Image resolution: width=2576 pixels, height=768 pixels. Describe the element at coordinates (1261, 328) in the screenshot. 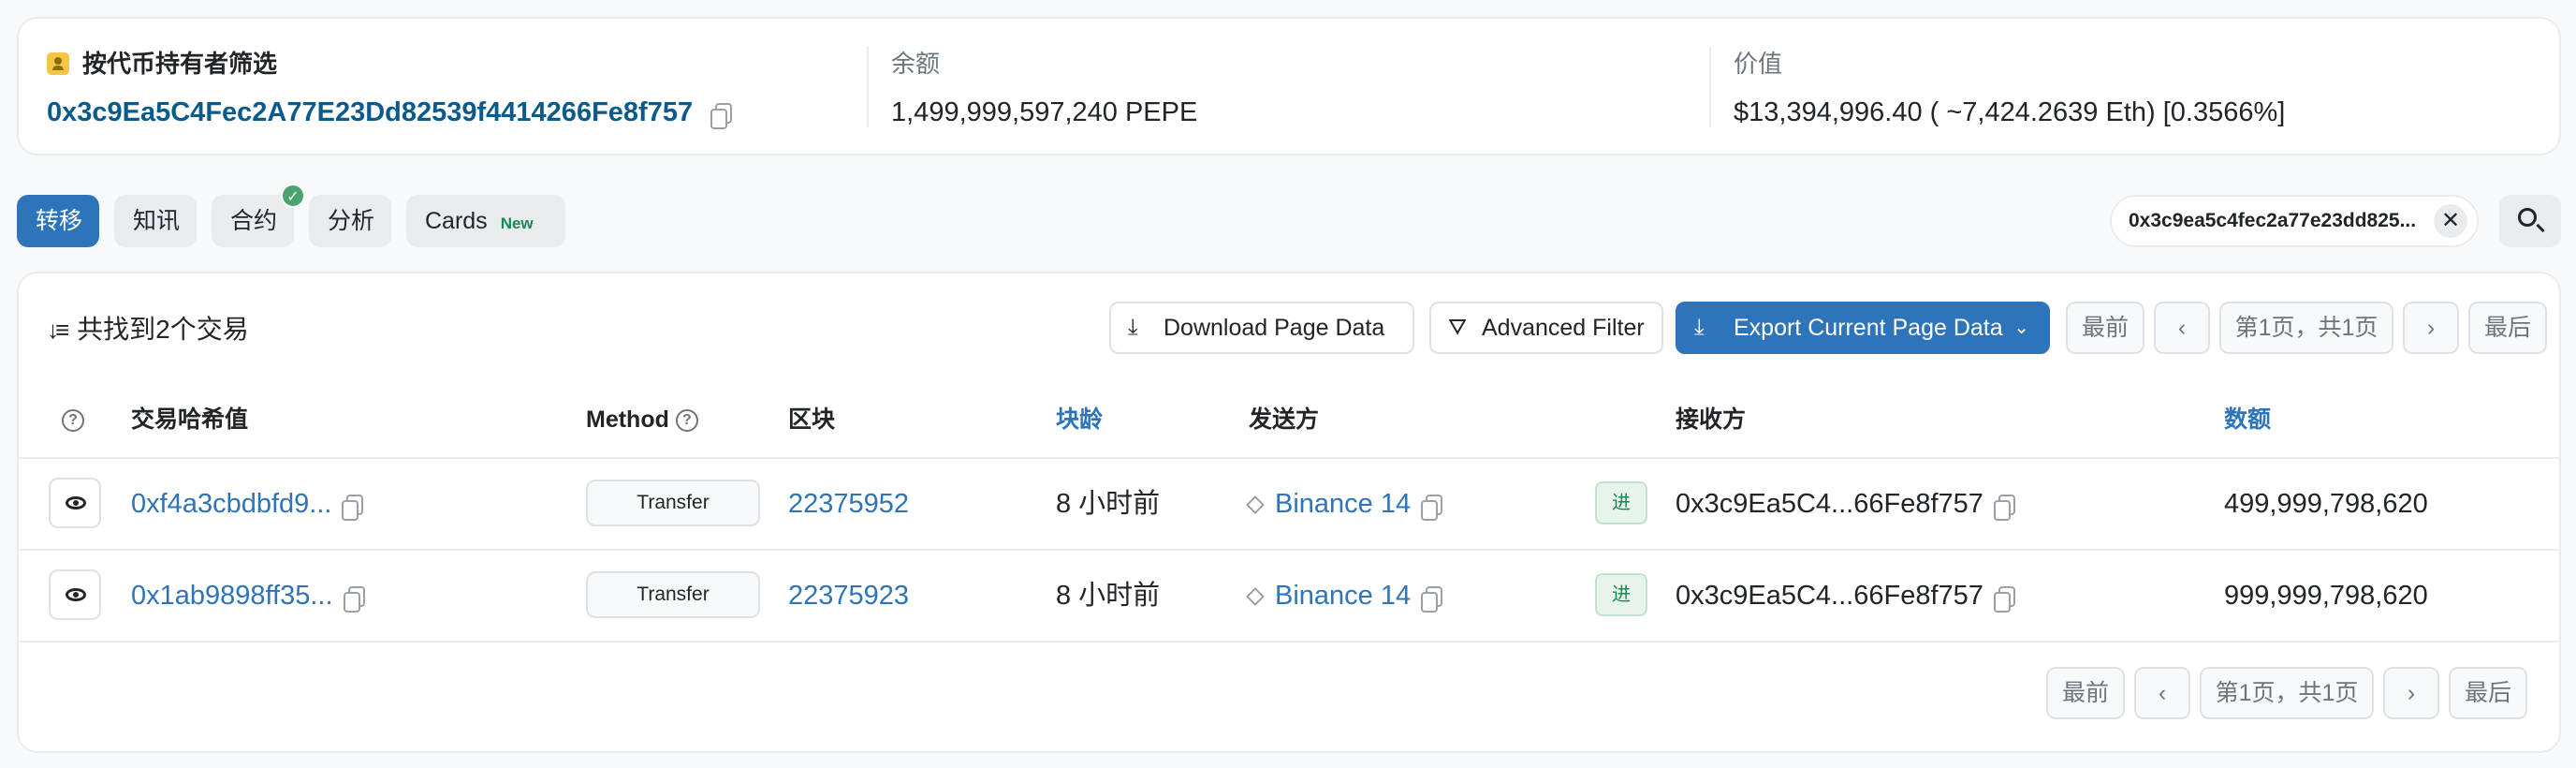

I see `download-page-data-button: ⤓ Download Page Data` at that location.